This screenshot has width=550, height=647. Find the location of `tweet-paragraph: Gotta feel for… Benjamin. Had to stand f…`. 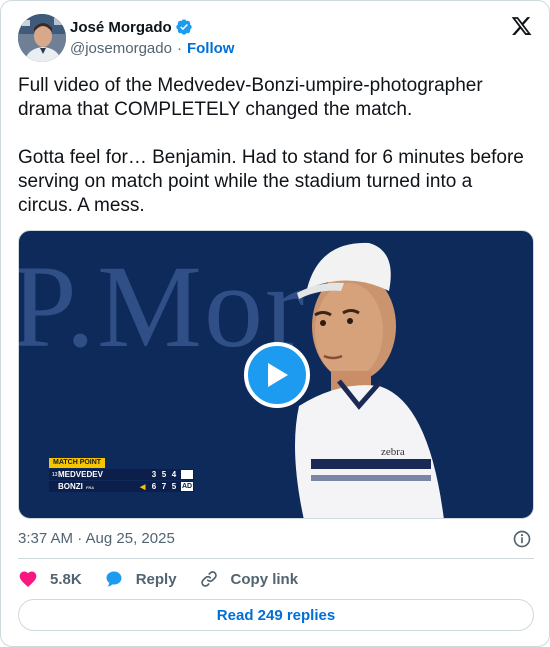

tweet-paragraph: Gotta feel for… Benjamin. Had to stand f… is located at coordinates (271, 181).